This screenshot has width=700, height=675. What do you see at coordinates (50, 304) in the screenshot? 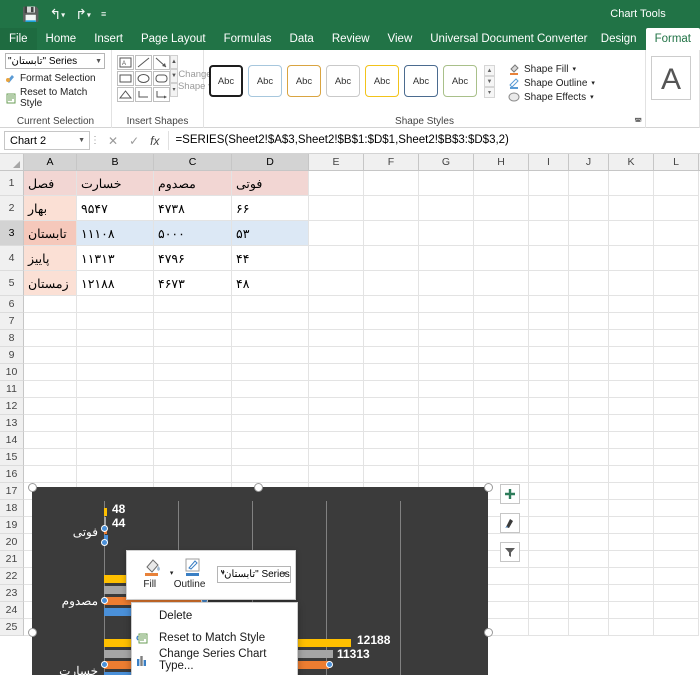
I see `cell-a6` at bounding box center [50, 304].